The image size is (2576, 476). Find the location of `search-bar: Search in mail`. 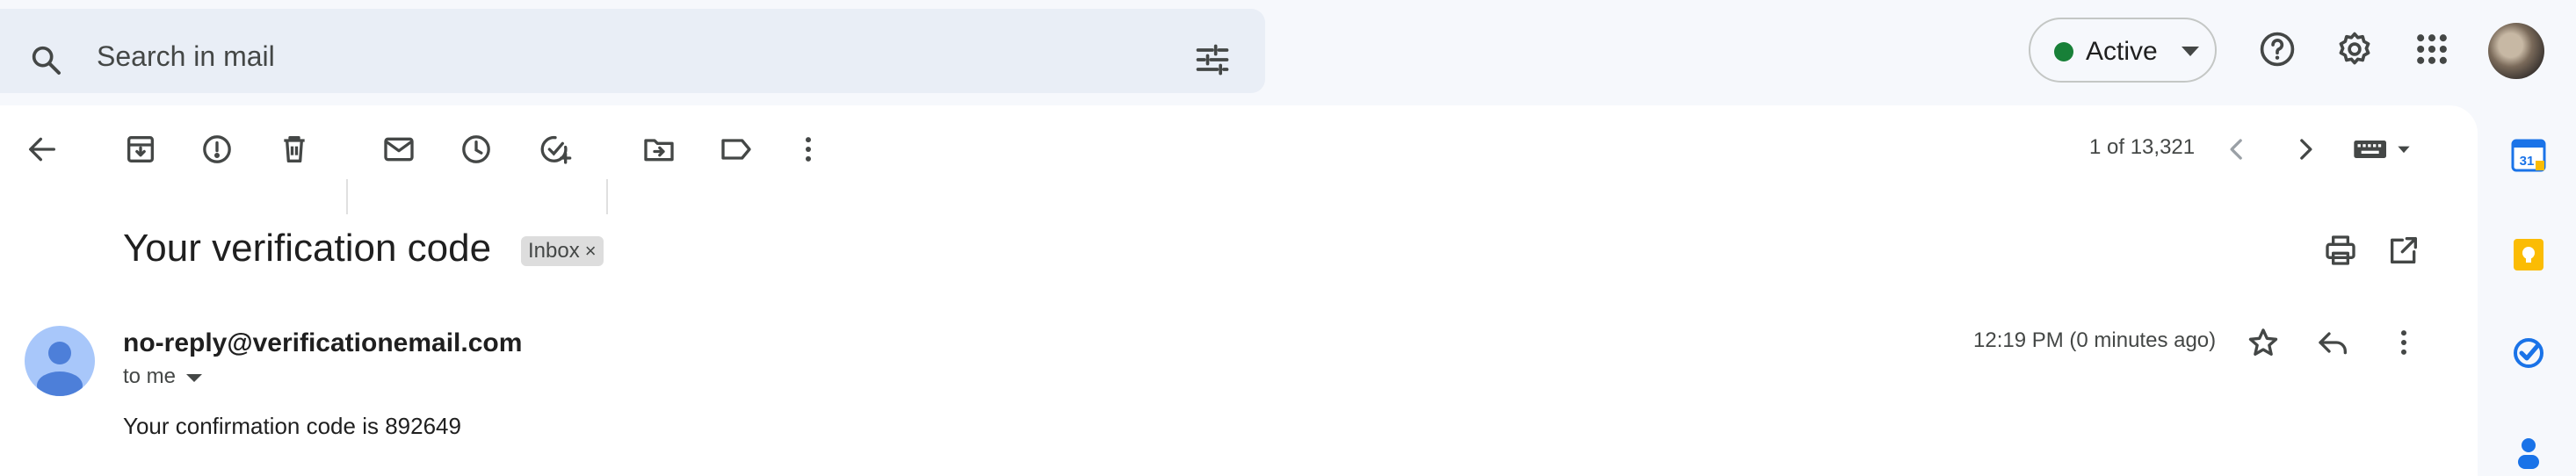

search-bar: Search in mail is located at coordinates (632, 51).